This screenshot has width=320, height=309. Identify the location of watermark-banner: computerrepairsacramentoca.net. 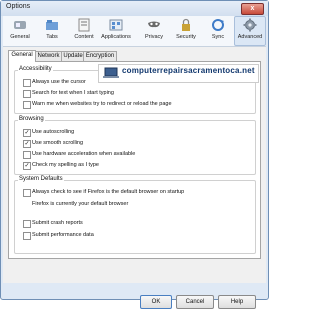
(178, 73).